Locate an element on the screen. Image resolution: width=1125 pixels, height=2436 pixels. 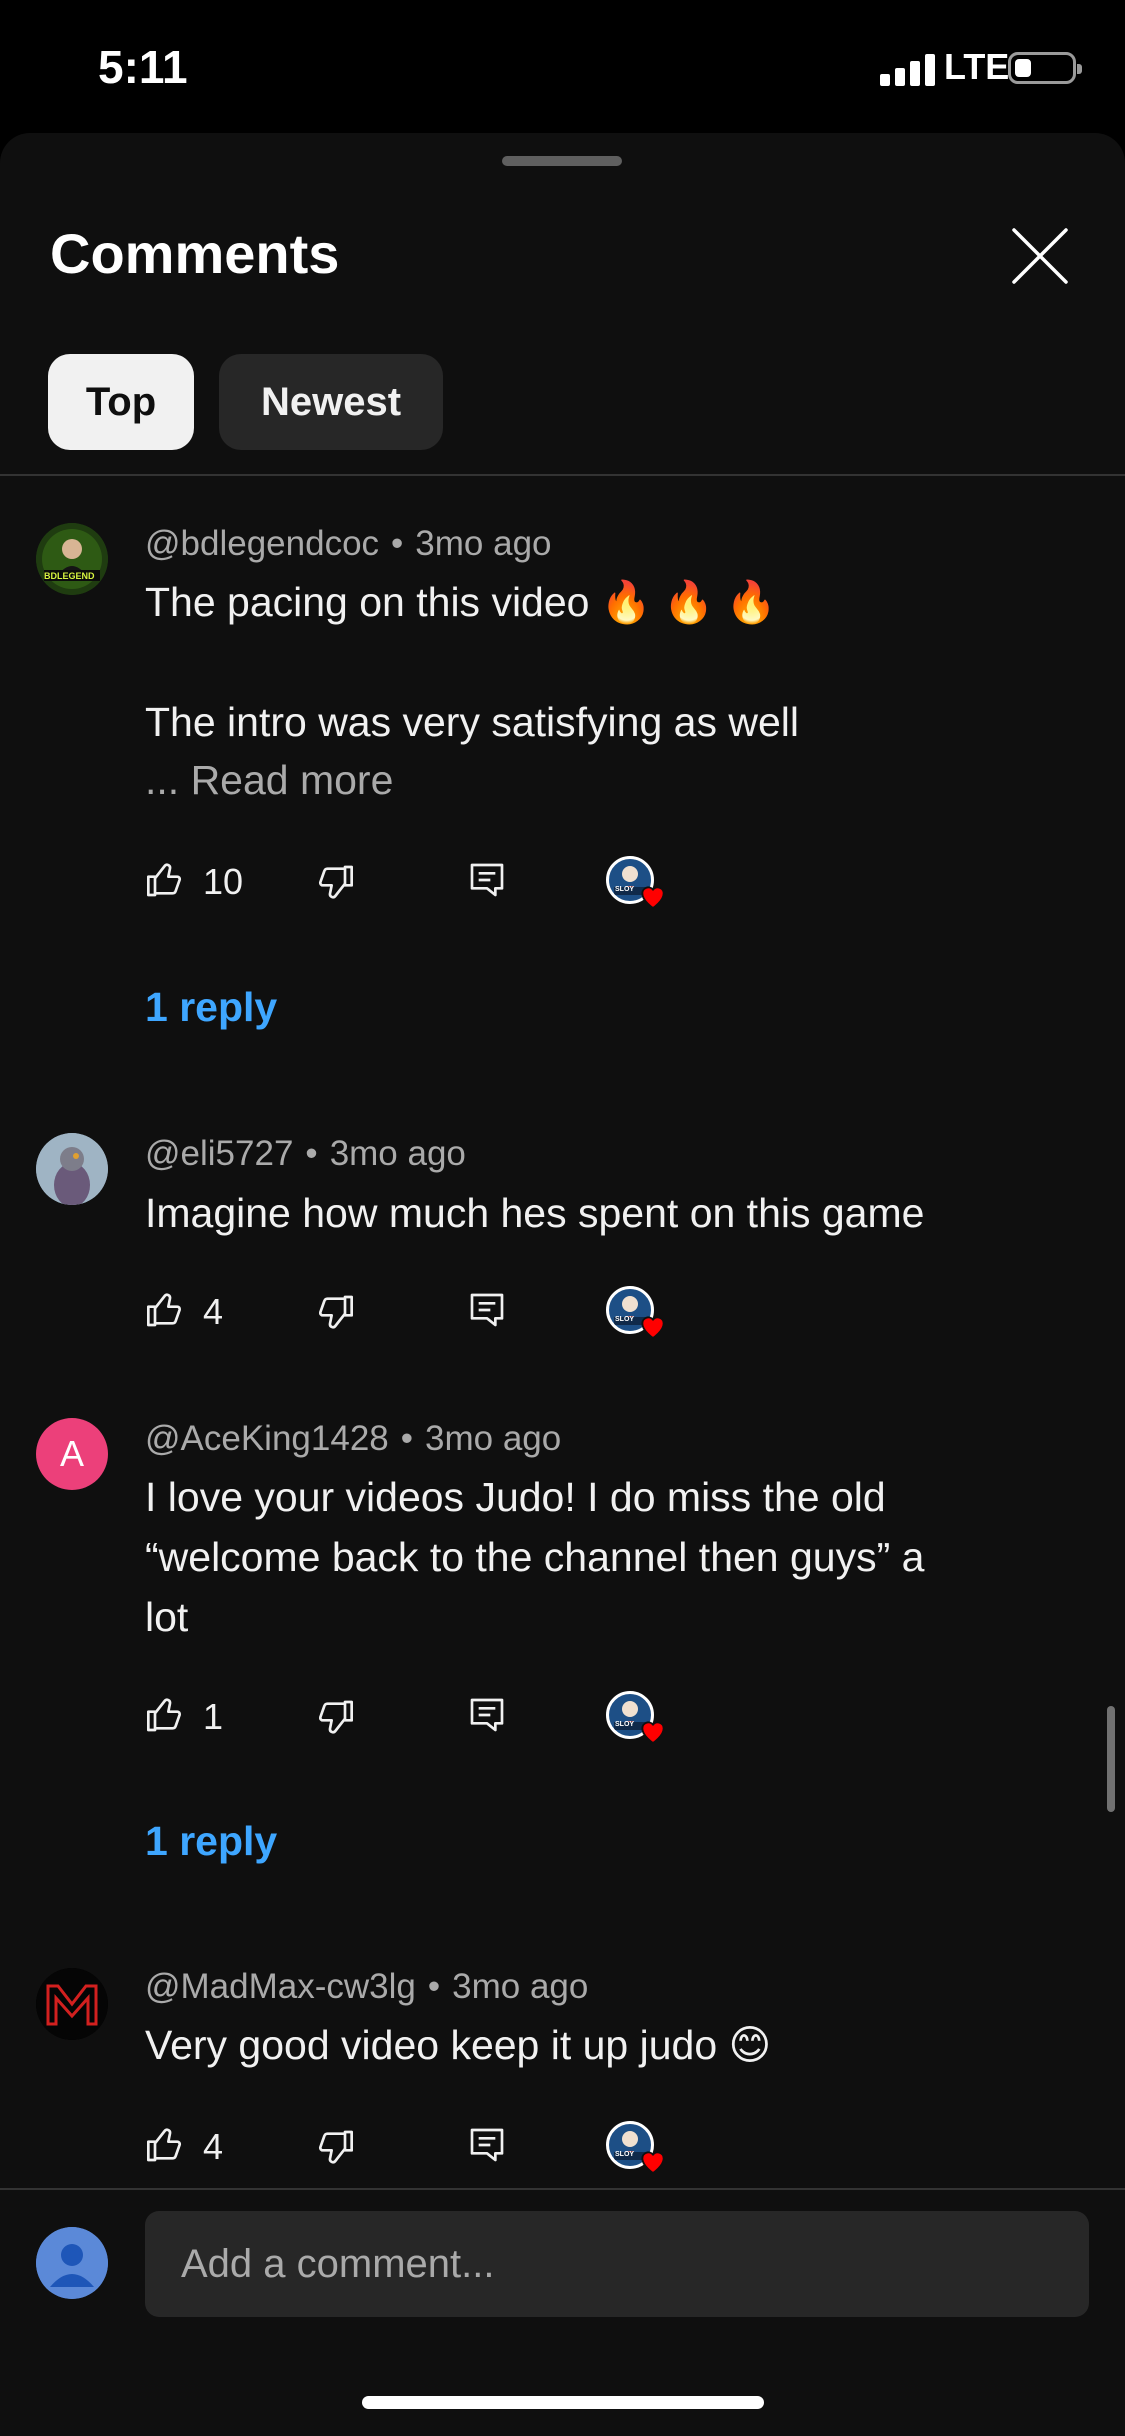
avatar-aceking1428: A is located at coordinates (72, 1454).